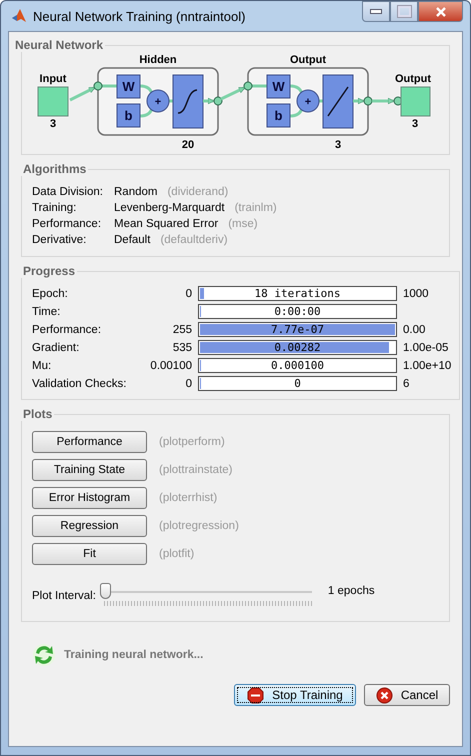  Describe the element at coordinates (413, 79) in the screenshot. I see `output-label: Output` at that location.